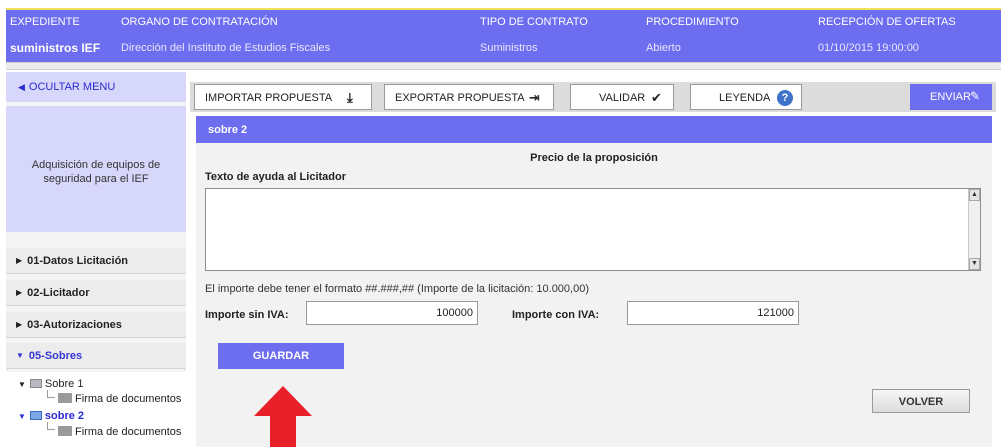 This screenshot has width=1007, height=447. I want to click on help-text-area: ▲ ▼, so click(593, 229).